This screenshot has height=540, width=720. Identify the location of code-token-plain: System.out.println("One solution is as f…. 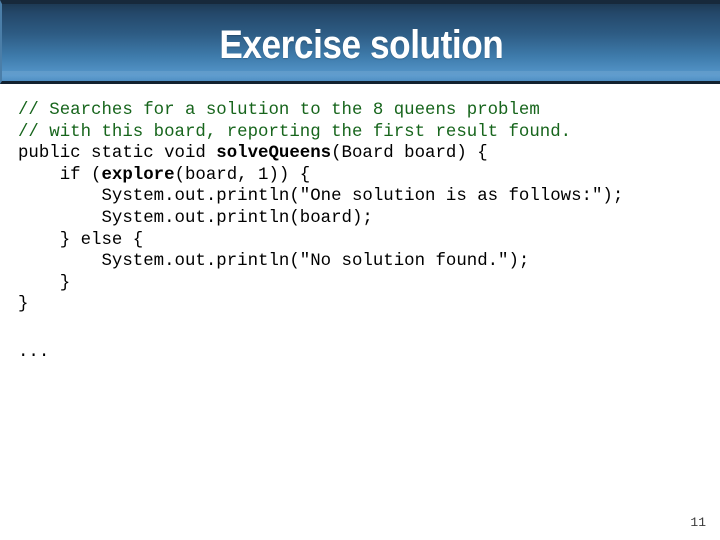
(321, 197).